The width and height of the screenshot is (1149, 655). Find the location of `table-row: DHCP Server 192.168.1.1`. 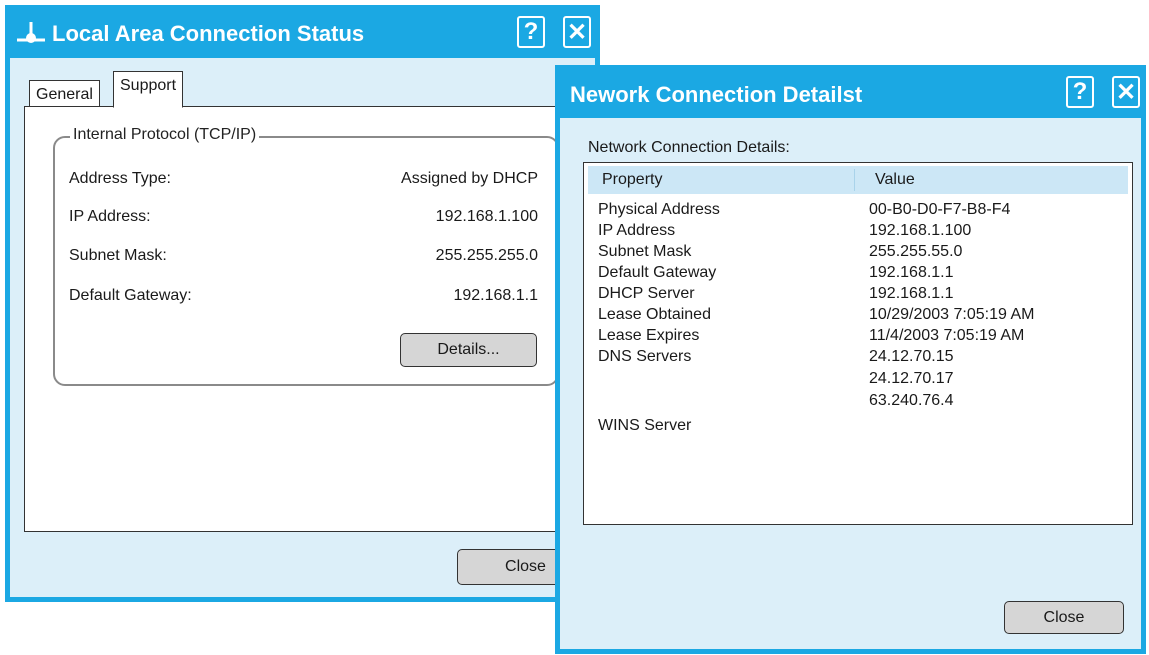

table-row: DHCP Server 192.168.1.1 is located at coordinates (858, 295).